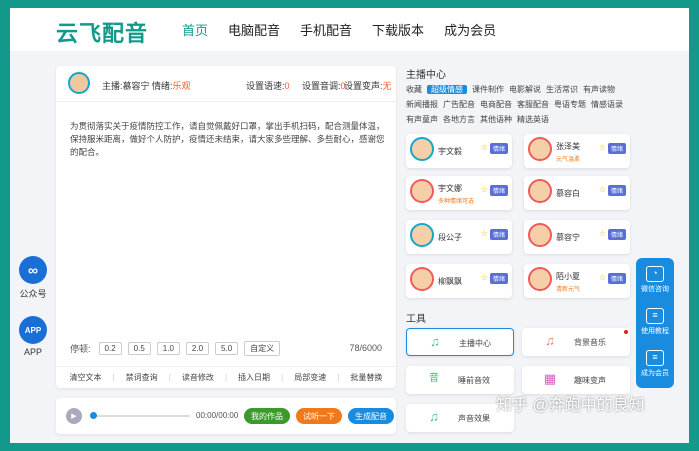 This screenshot has height=451, width=699. I want to click on voice-card: 段公子 ☆ 情绪, so click(459, 237).